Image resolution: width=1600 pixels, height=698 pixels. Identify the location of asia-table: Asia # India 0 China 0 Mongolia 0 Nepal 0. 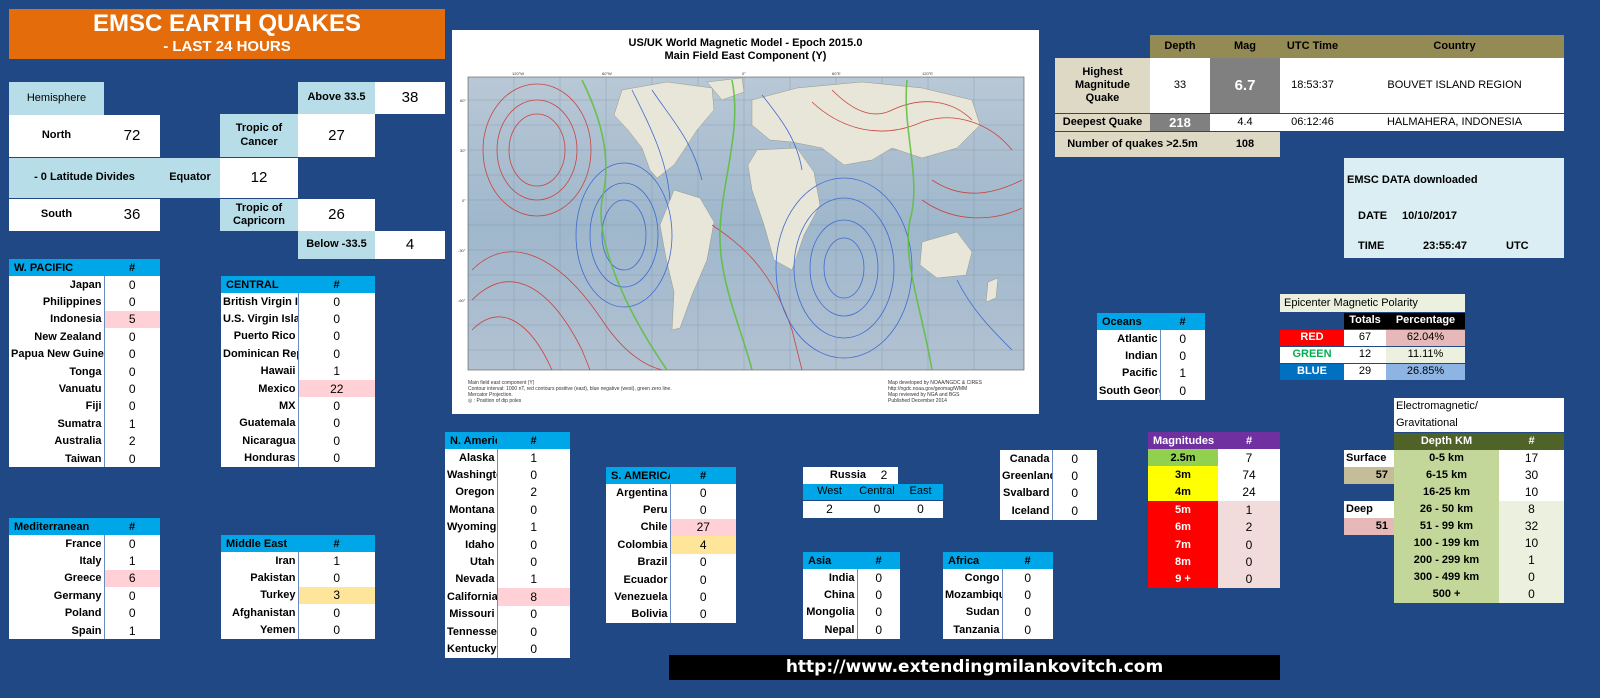
(851, 595).